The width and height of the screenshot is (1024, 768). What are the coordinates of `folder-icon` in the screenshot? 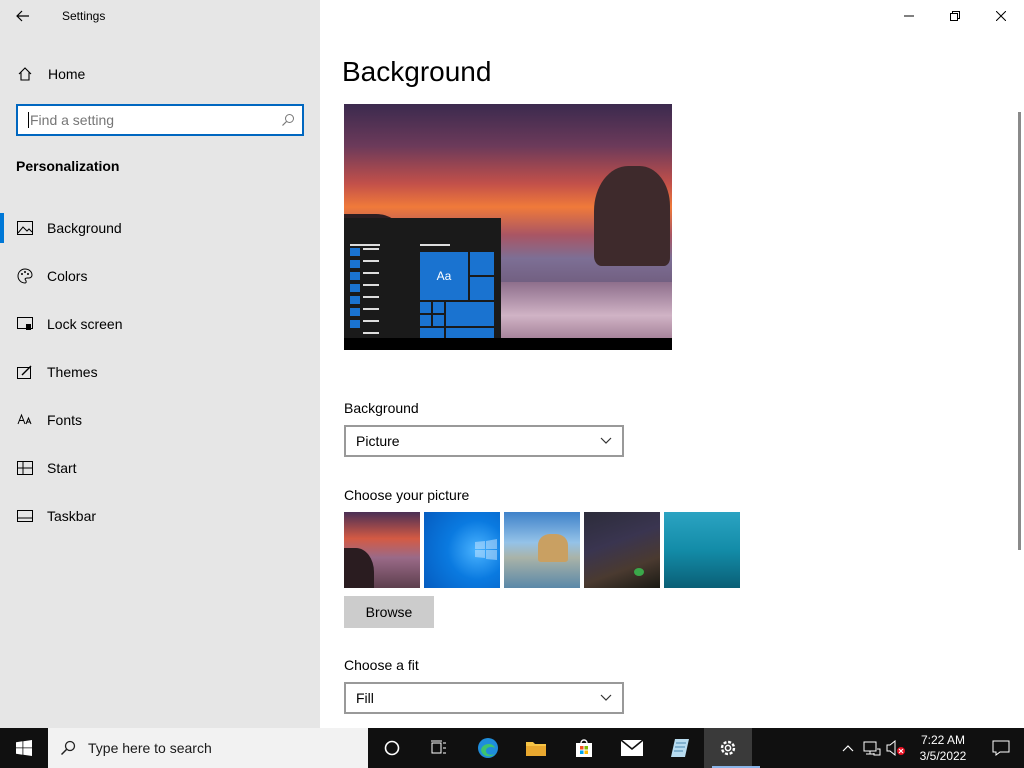 It's located at (536, 749).